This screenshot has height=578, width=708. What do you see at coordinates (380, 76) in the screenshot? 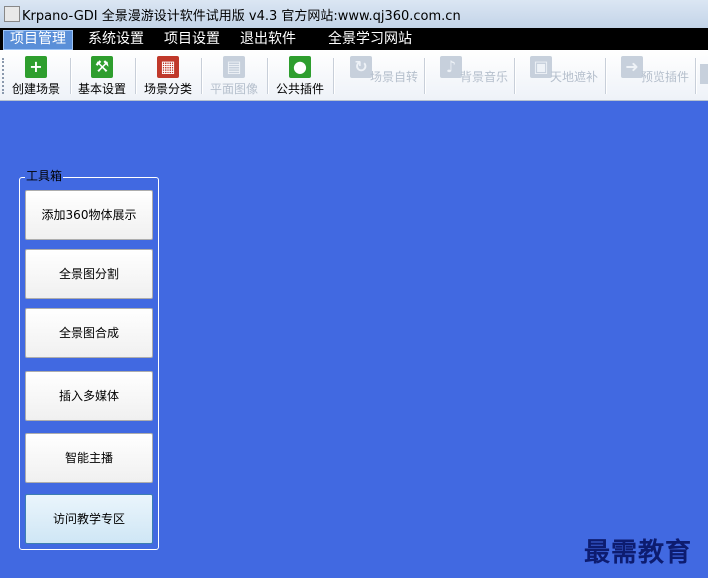
I see `scene-rotate-button: ↻ 场景自转` at bounding box center [380, 76].